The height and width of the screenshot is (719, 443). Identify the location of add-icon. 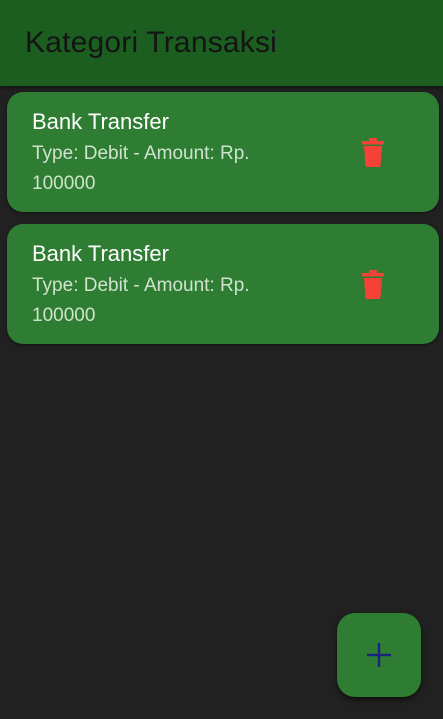
(379, 655).